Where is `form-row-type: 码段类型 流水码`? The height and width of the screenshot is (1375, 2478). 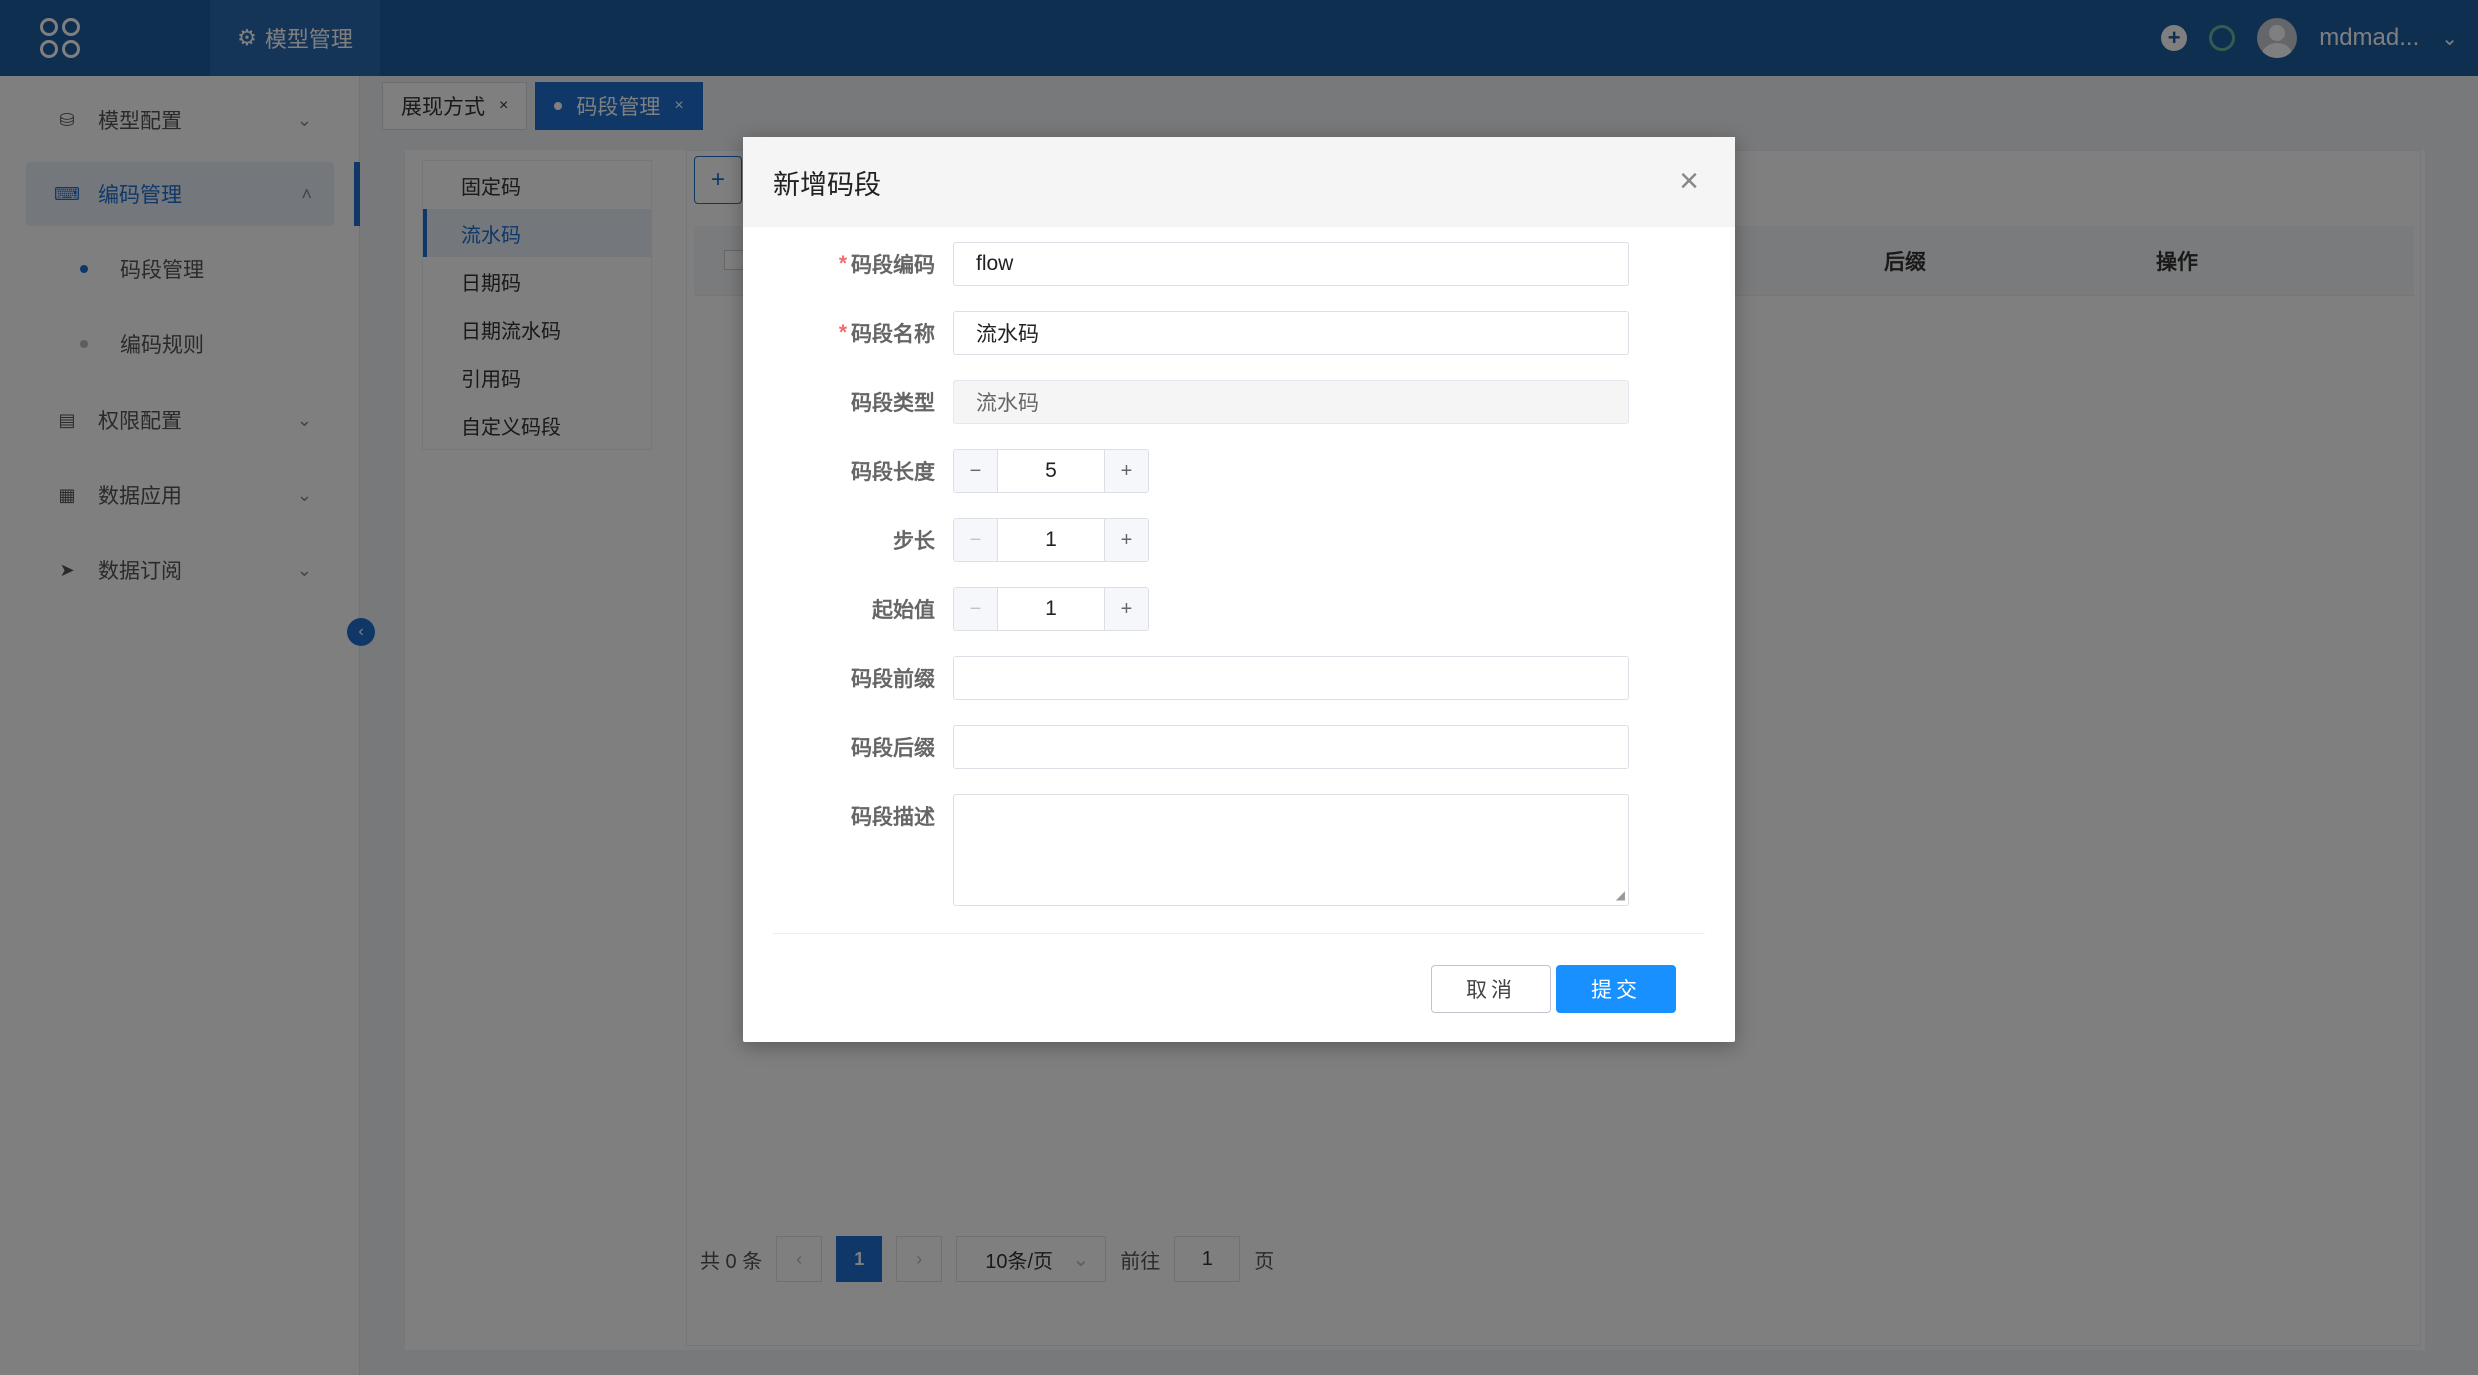
form-row-type: 码段类型 流水码 is located at coordinates (1239, 402).